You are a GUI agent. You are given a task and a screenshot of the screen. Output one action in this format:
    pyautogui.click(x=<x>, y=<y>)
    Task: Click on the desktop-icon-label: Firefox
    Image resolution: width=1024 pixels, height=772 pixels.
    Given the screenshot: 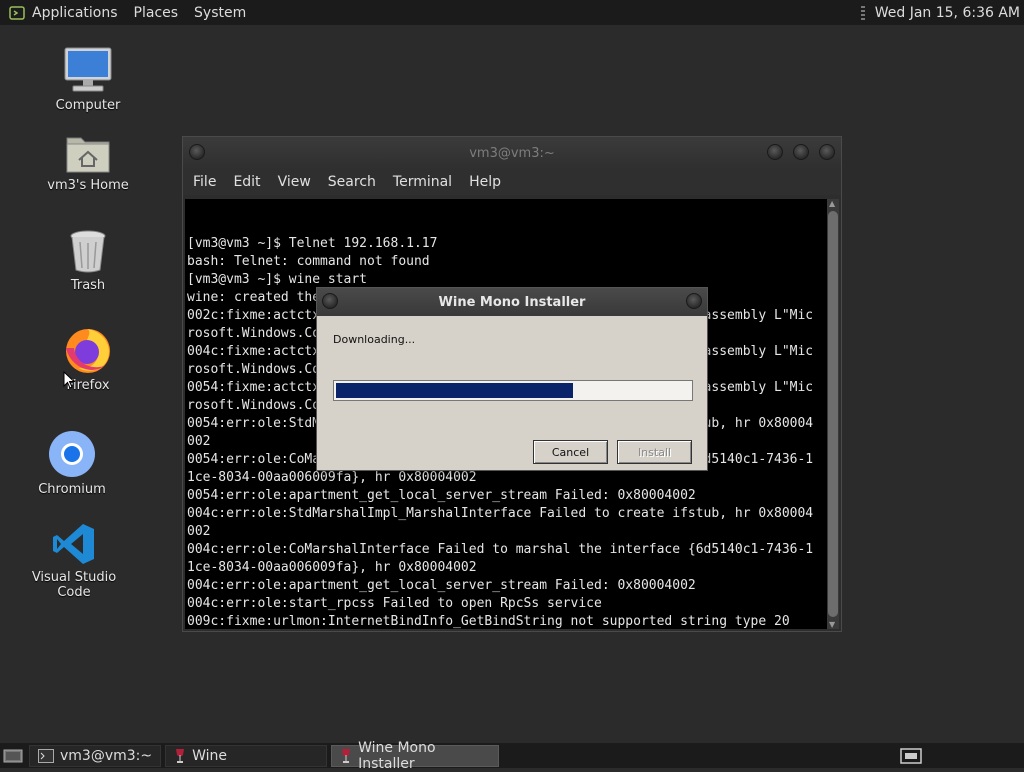 What is the action you would take?
    pyautogui.click(x=88, y=385)
    